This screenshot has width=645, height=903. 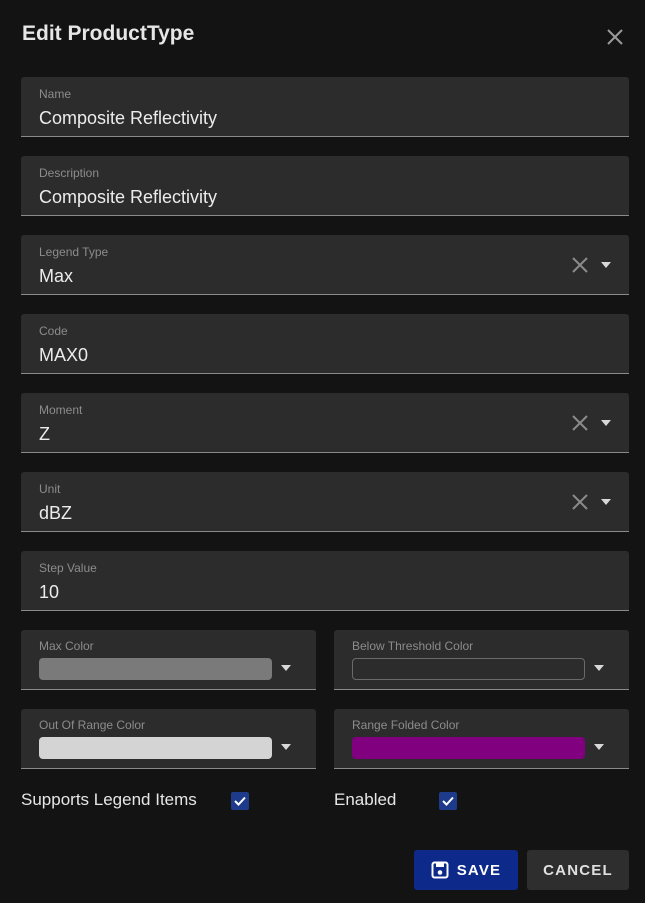 I want to click on out-of-range-color-picker: Out Of Range Color, so click(x=168, y=739).